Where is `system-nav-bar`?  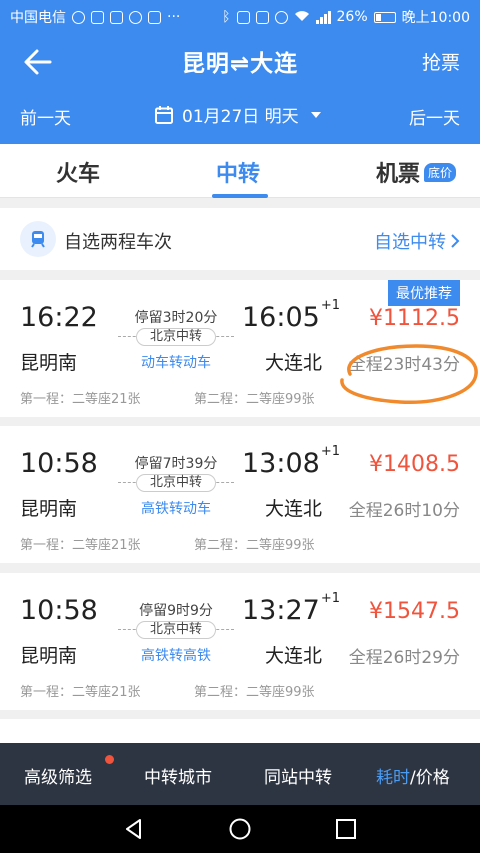 system-nav-bar is located at coordinates (240, 829).